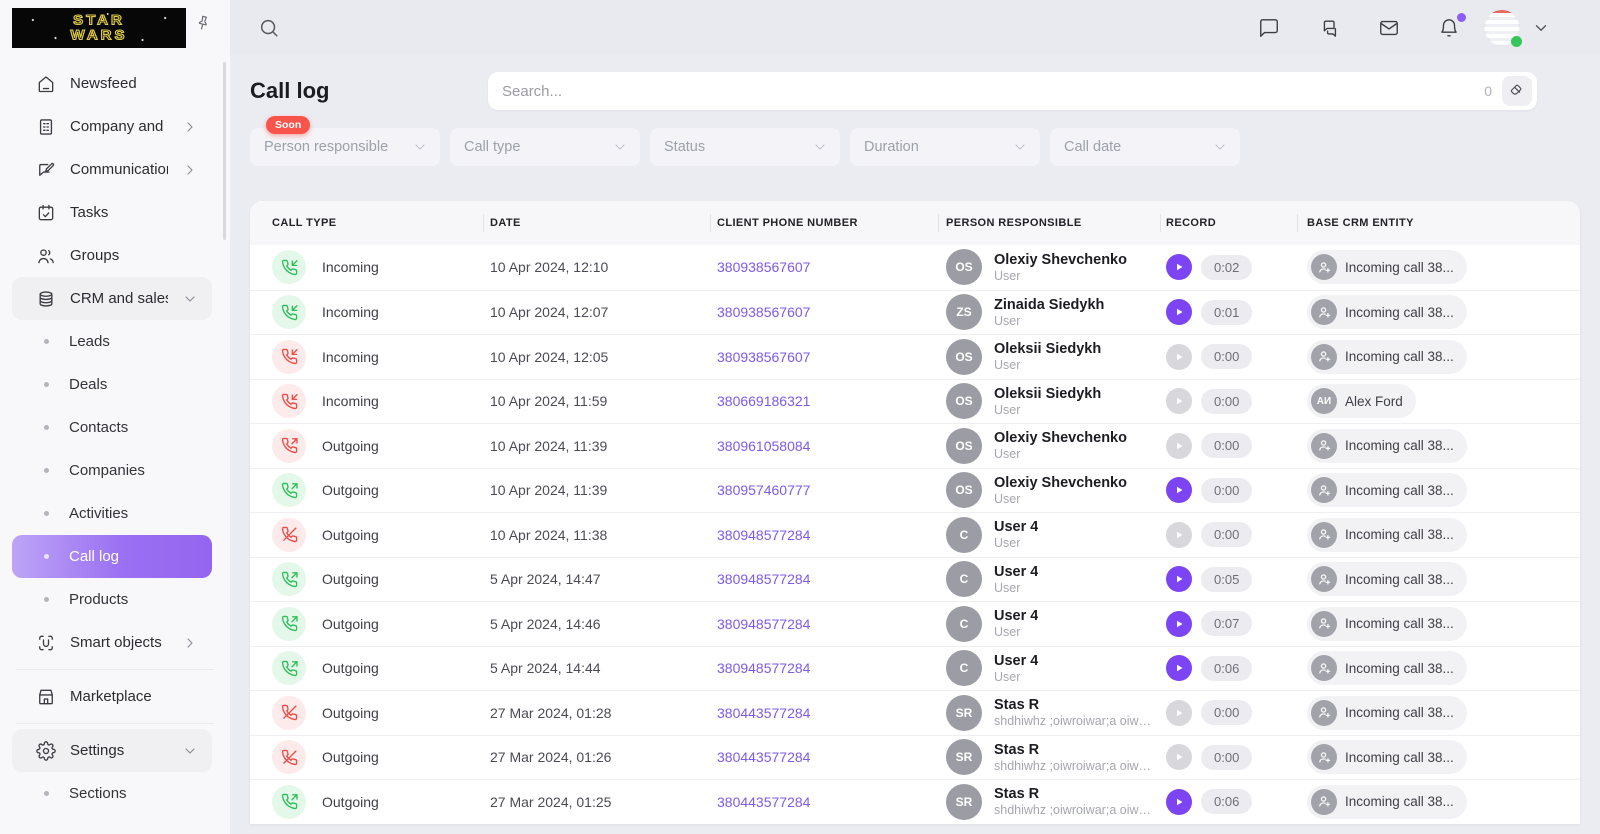  What do you see at coordinates (112, 750) in the screenshot?
I see `sidebar-item-settings: Settings` at bounding box center [112, 750].